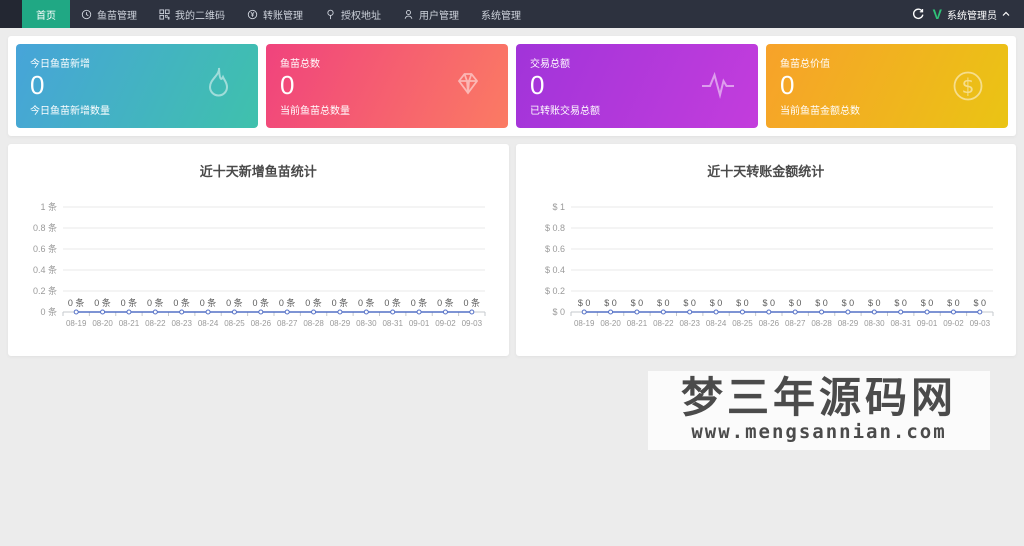 Image resolution: width=1024 pixels, height=546 pixels. I want to click on refresh-icon, so click(918, 14).